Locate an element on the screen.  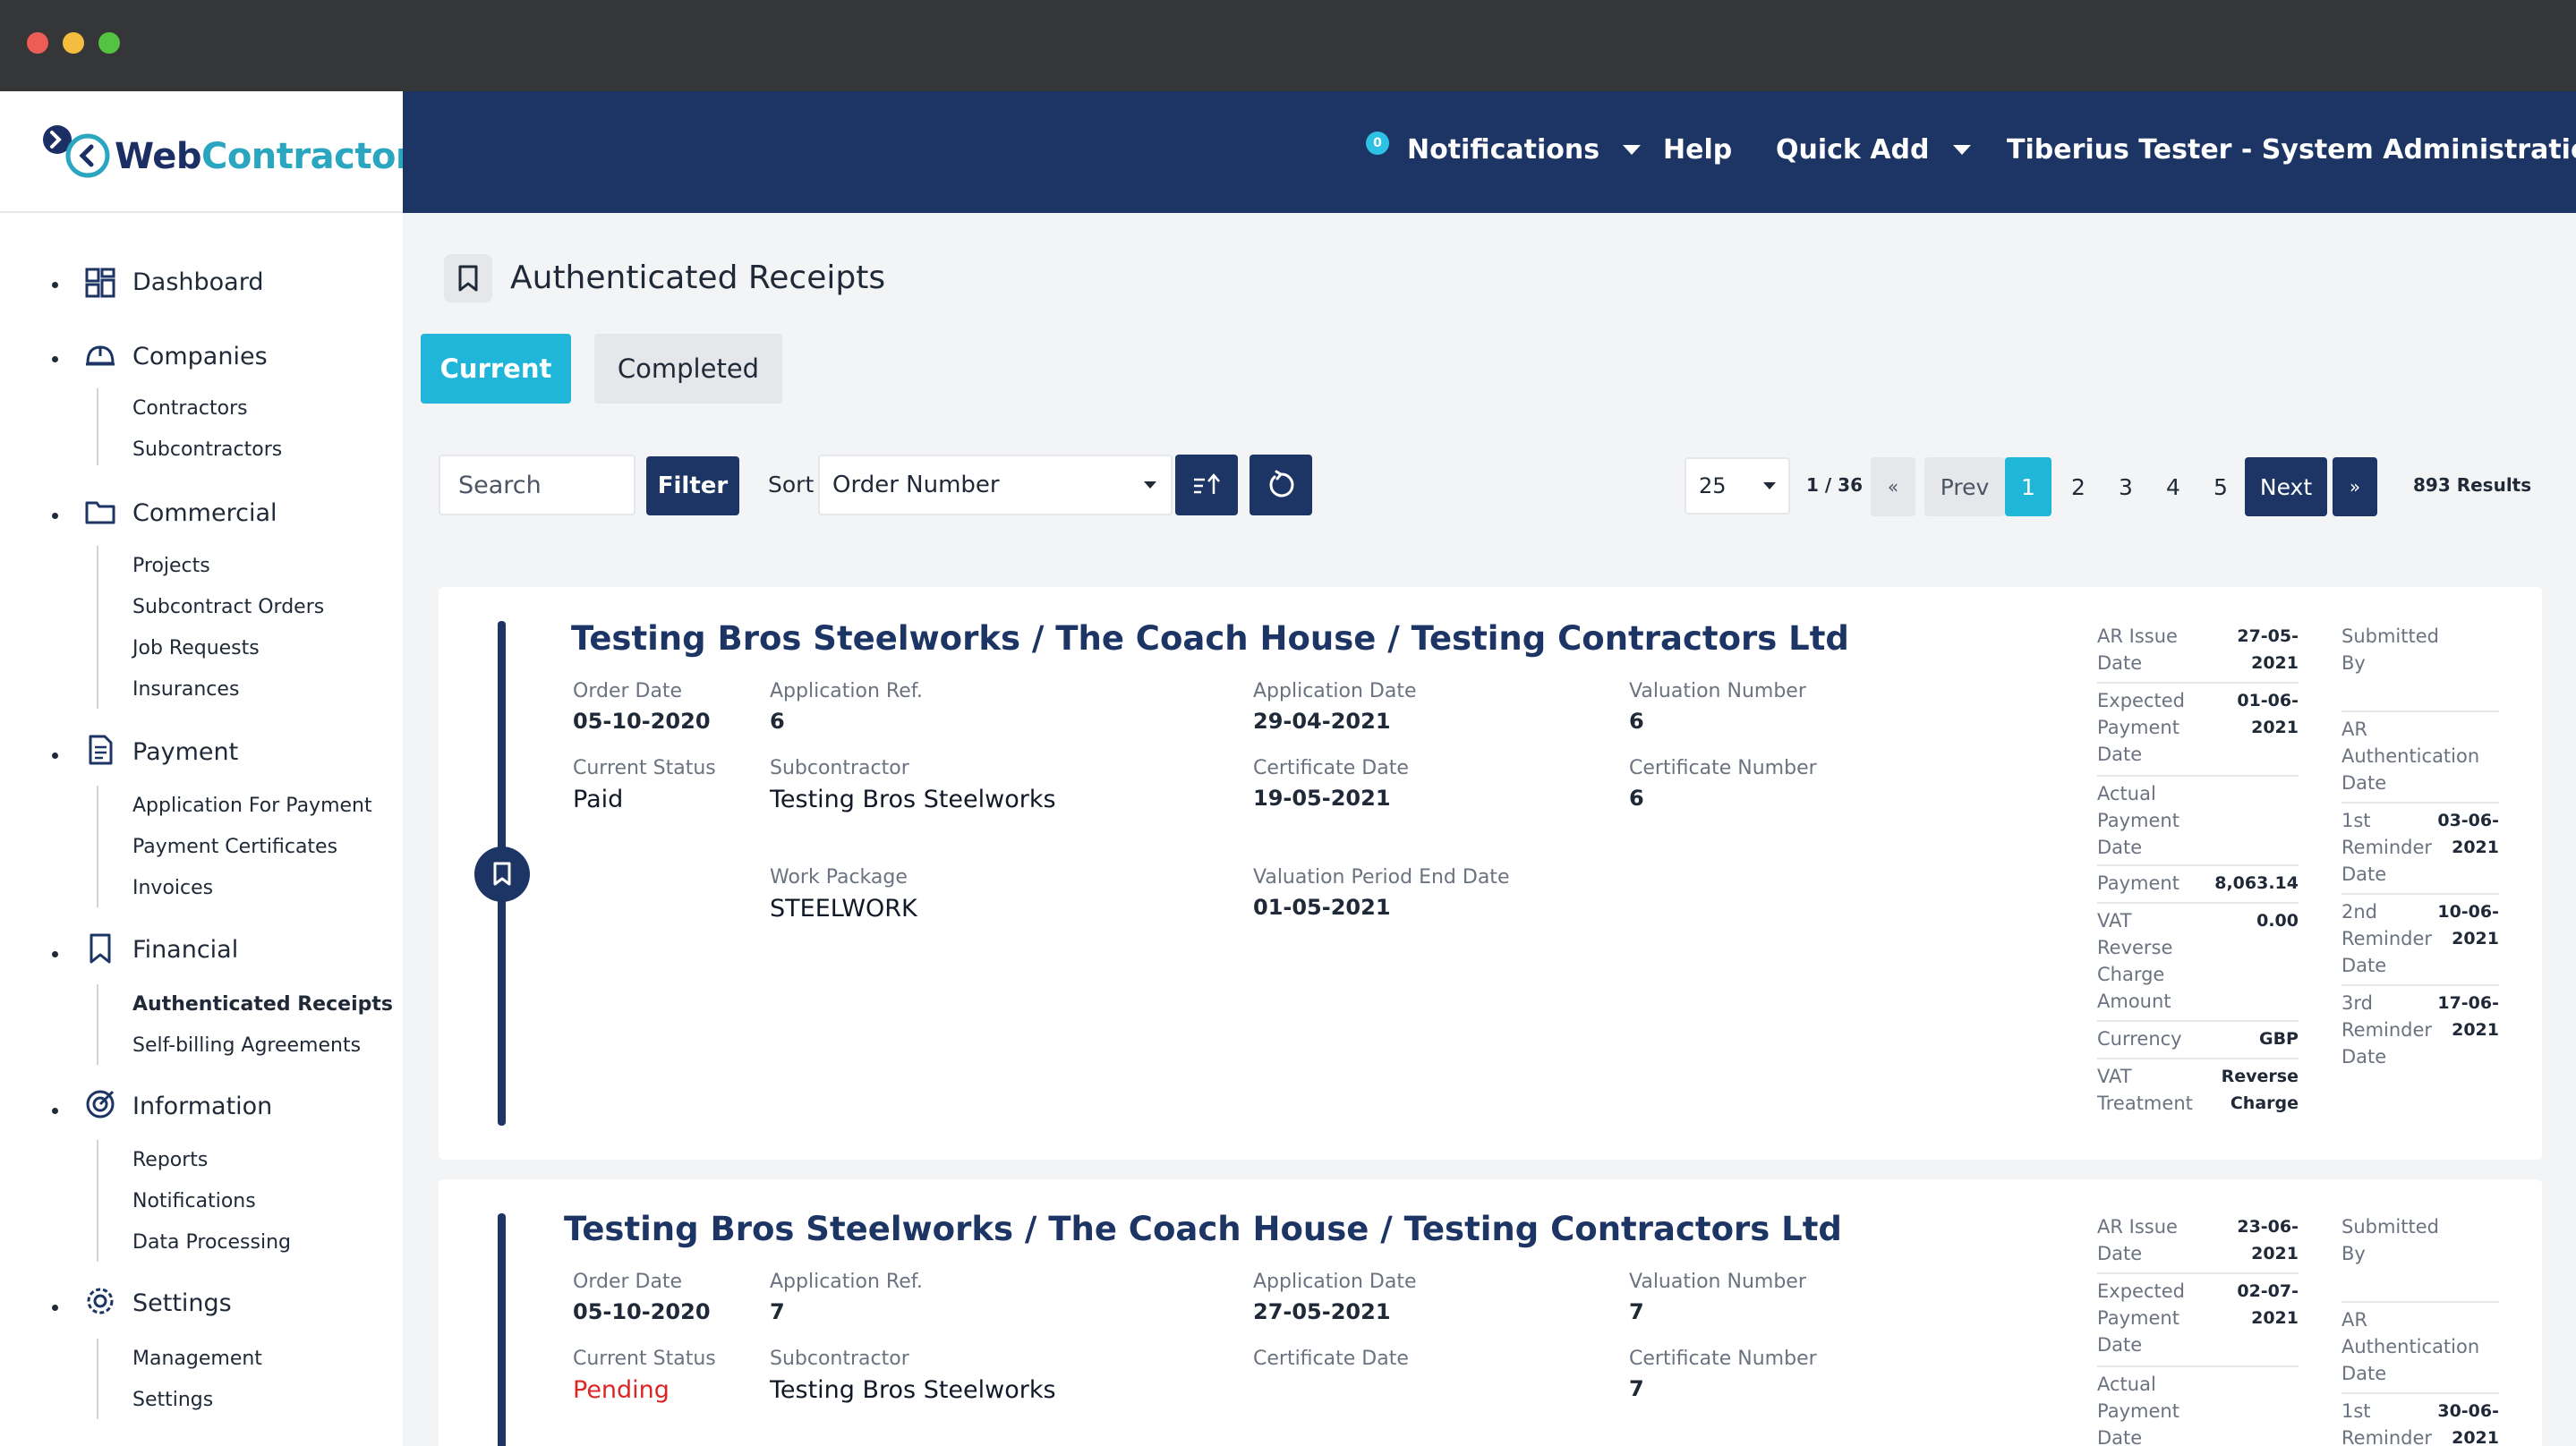
first-page-button: « is located at coordinates (1893, 487).